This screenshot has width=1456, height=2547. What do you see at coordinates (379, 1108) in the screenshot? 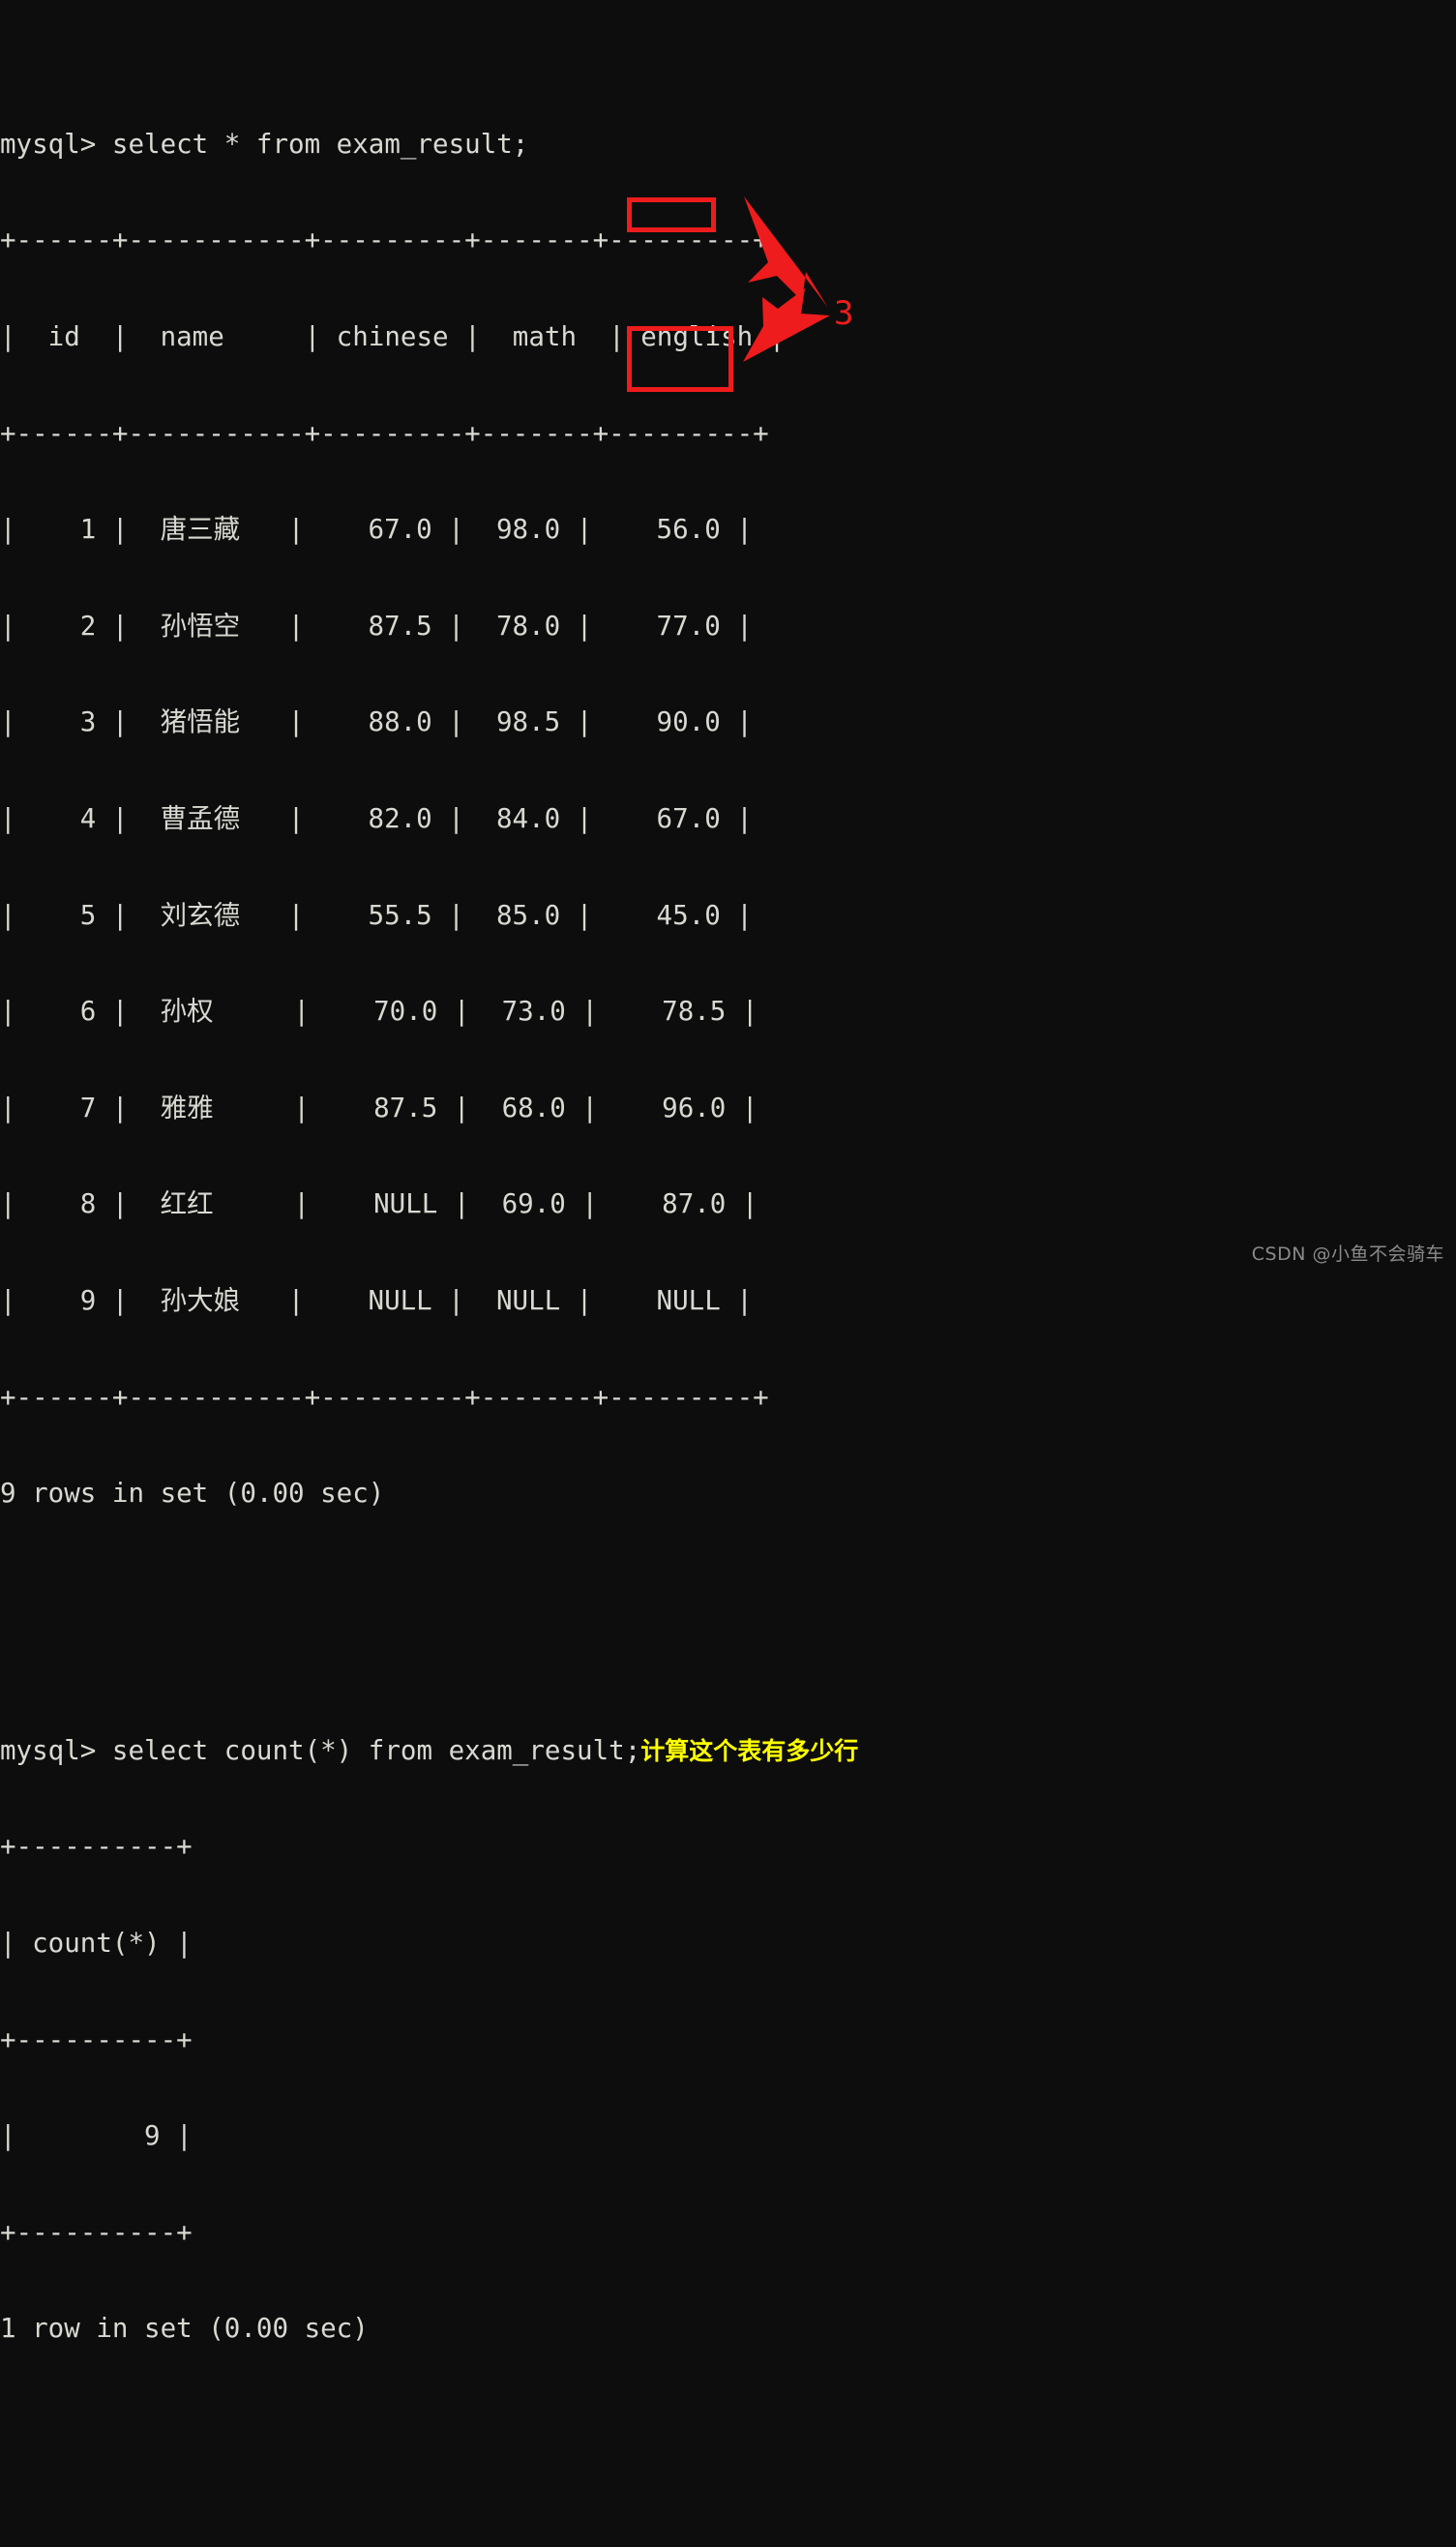
I see `table-row: | 7 | 雅雅 | 87.5 | 68.0 | 96.0 |` at bounding box center [379, 1108].